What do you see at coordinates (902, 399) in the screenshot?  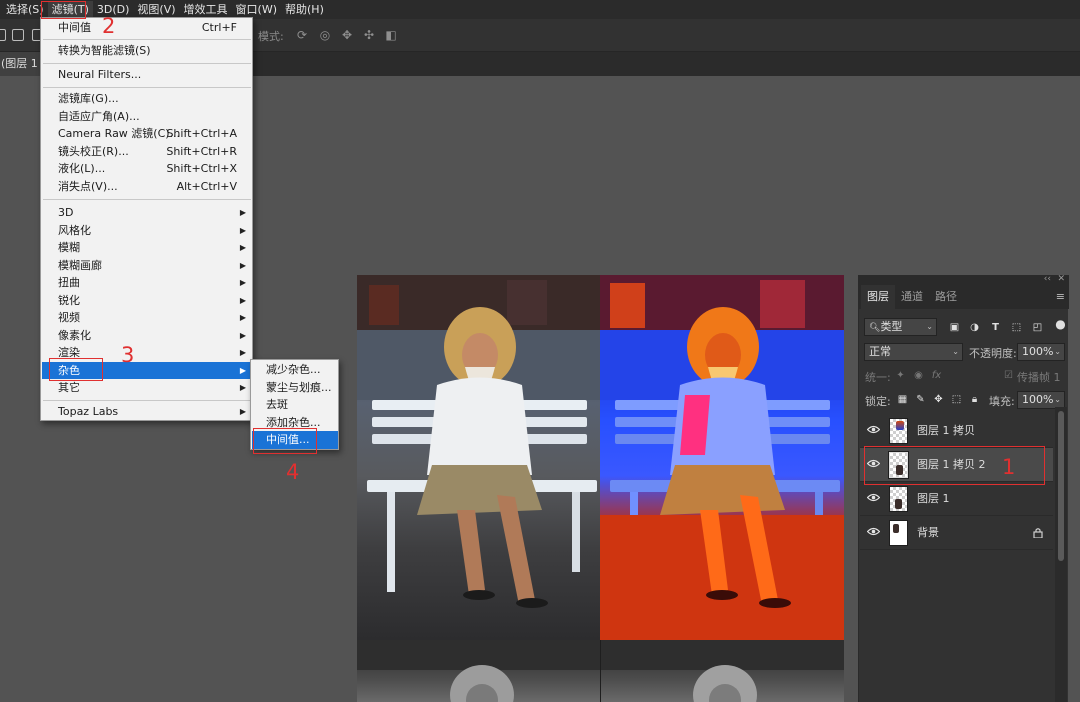 I see `lock-transparent-icon: ▦` at bounding box center [902, 399].